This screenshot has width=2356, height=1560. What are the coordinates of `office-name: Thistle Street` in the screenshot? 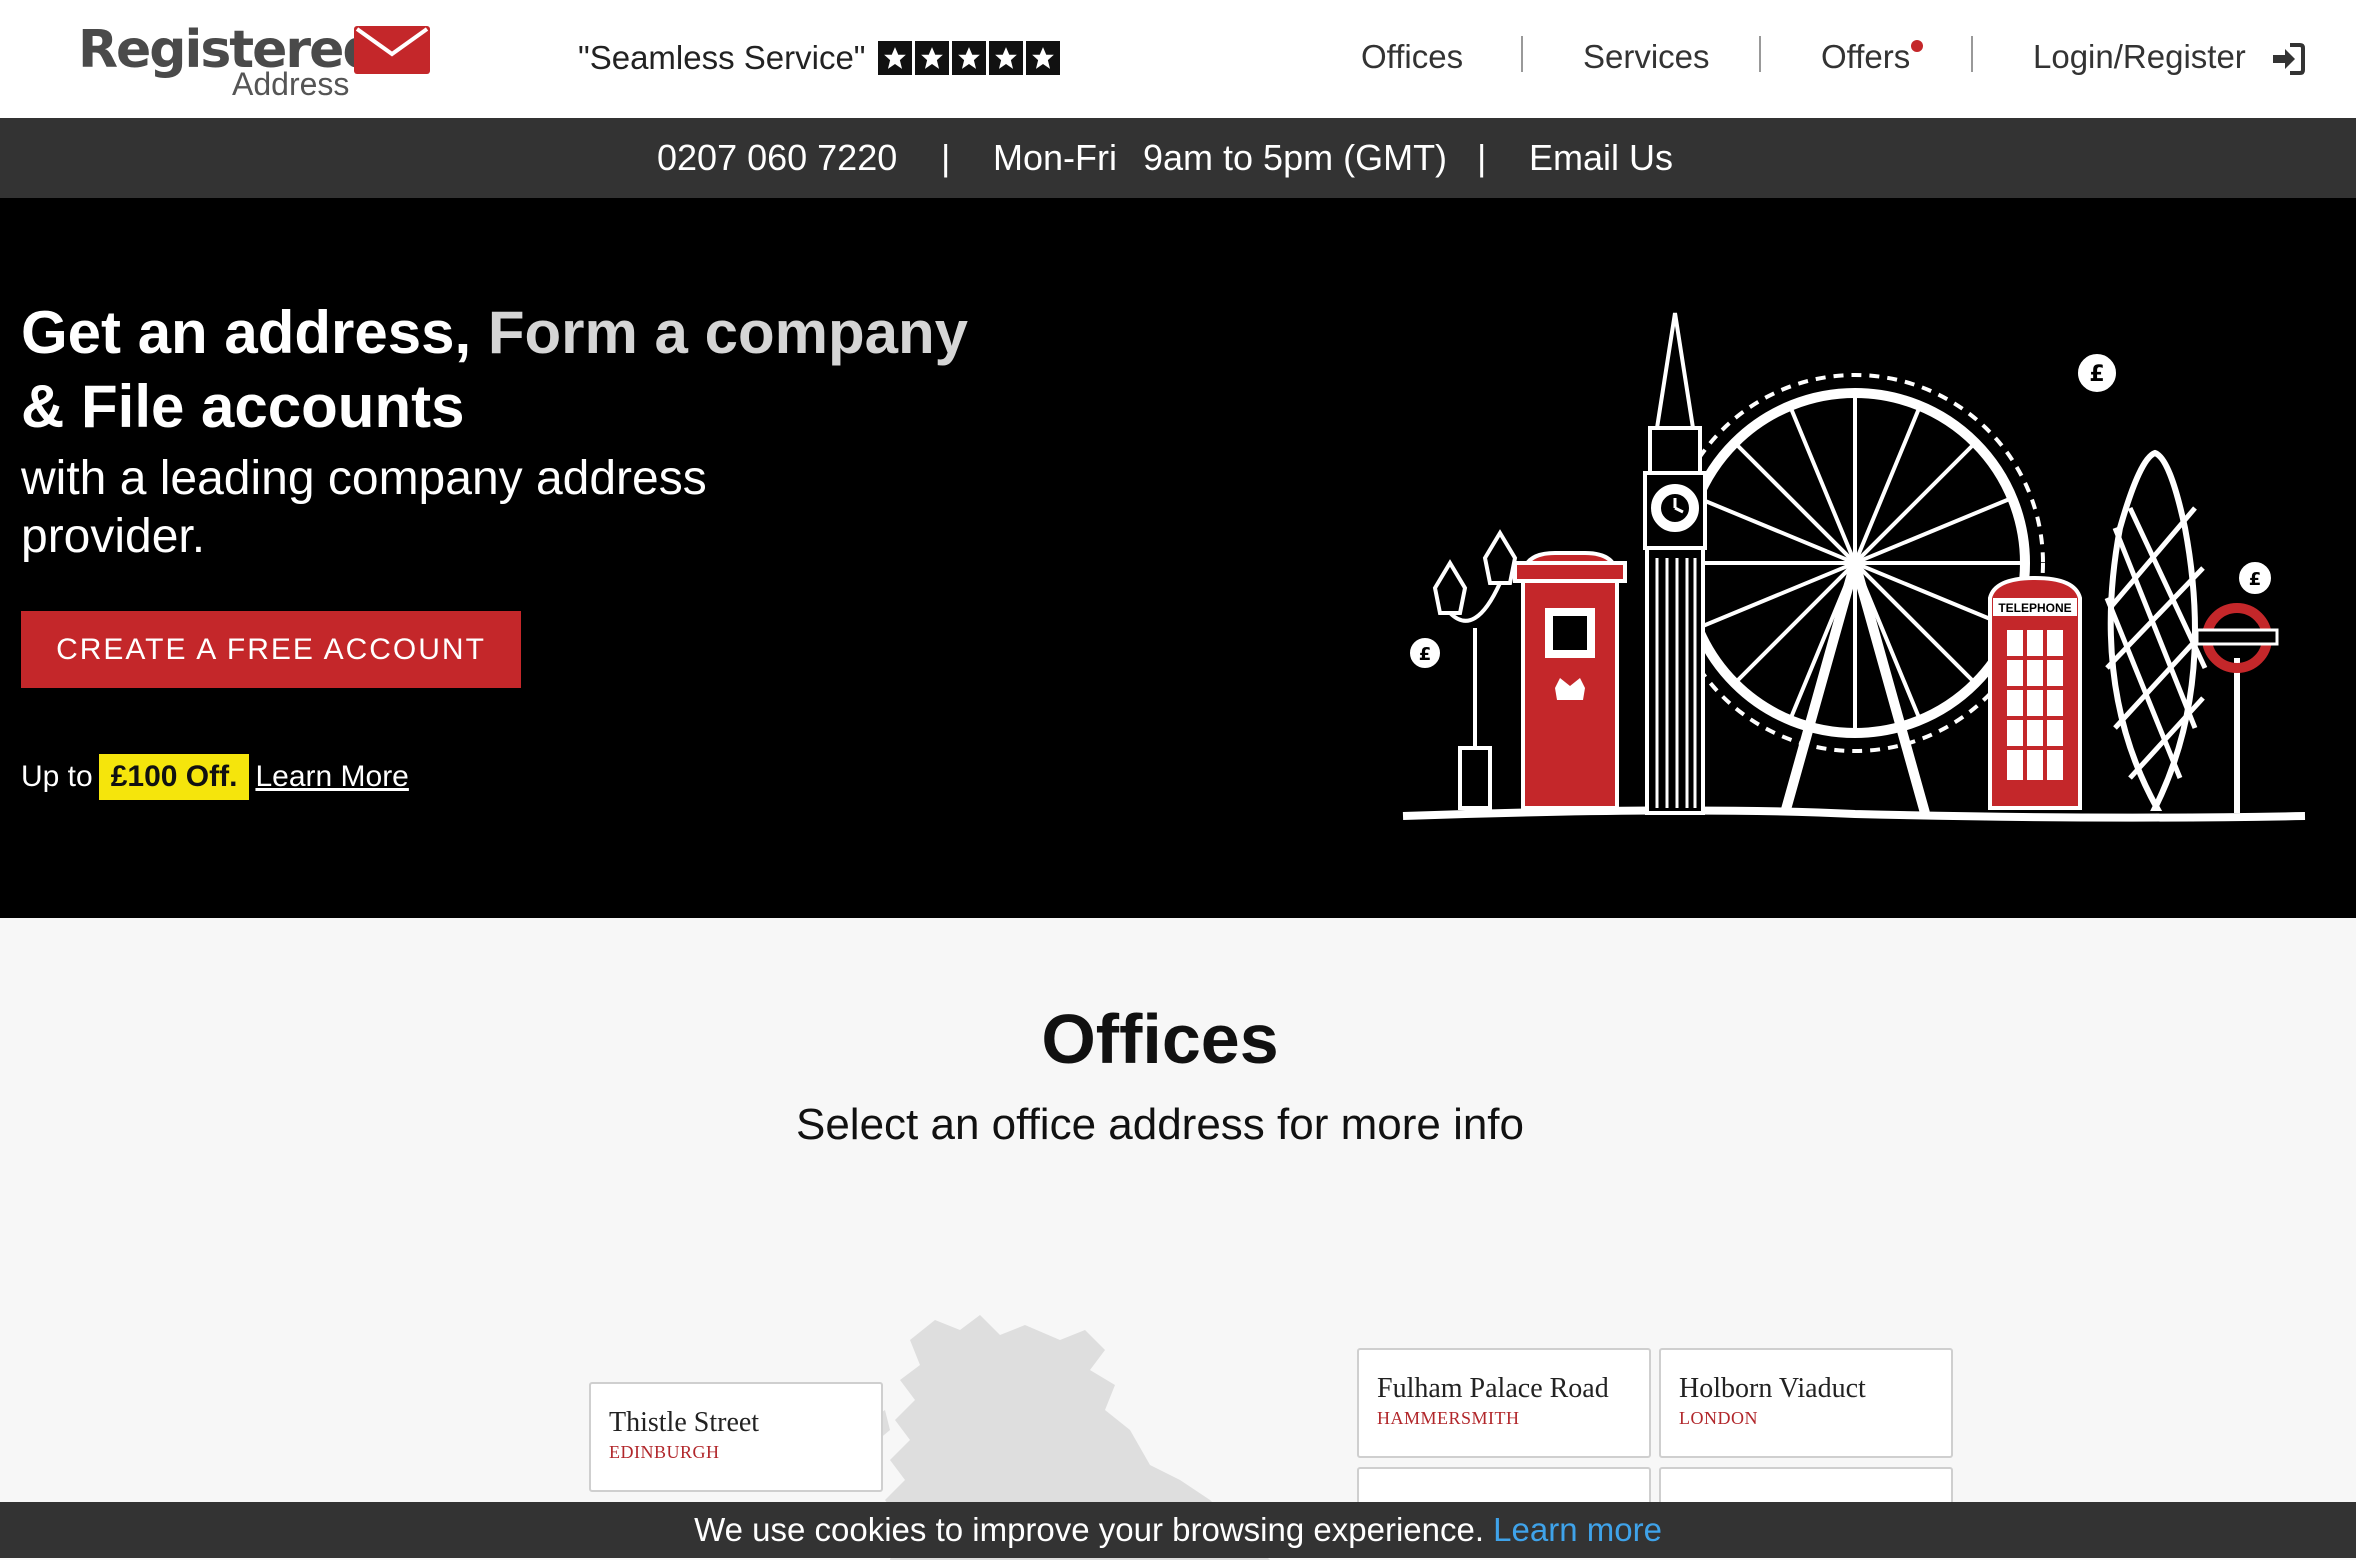 It's located at (684, 1422).